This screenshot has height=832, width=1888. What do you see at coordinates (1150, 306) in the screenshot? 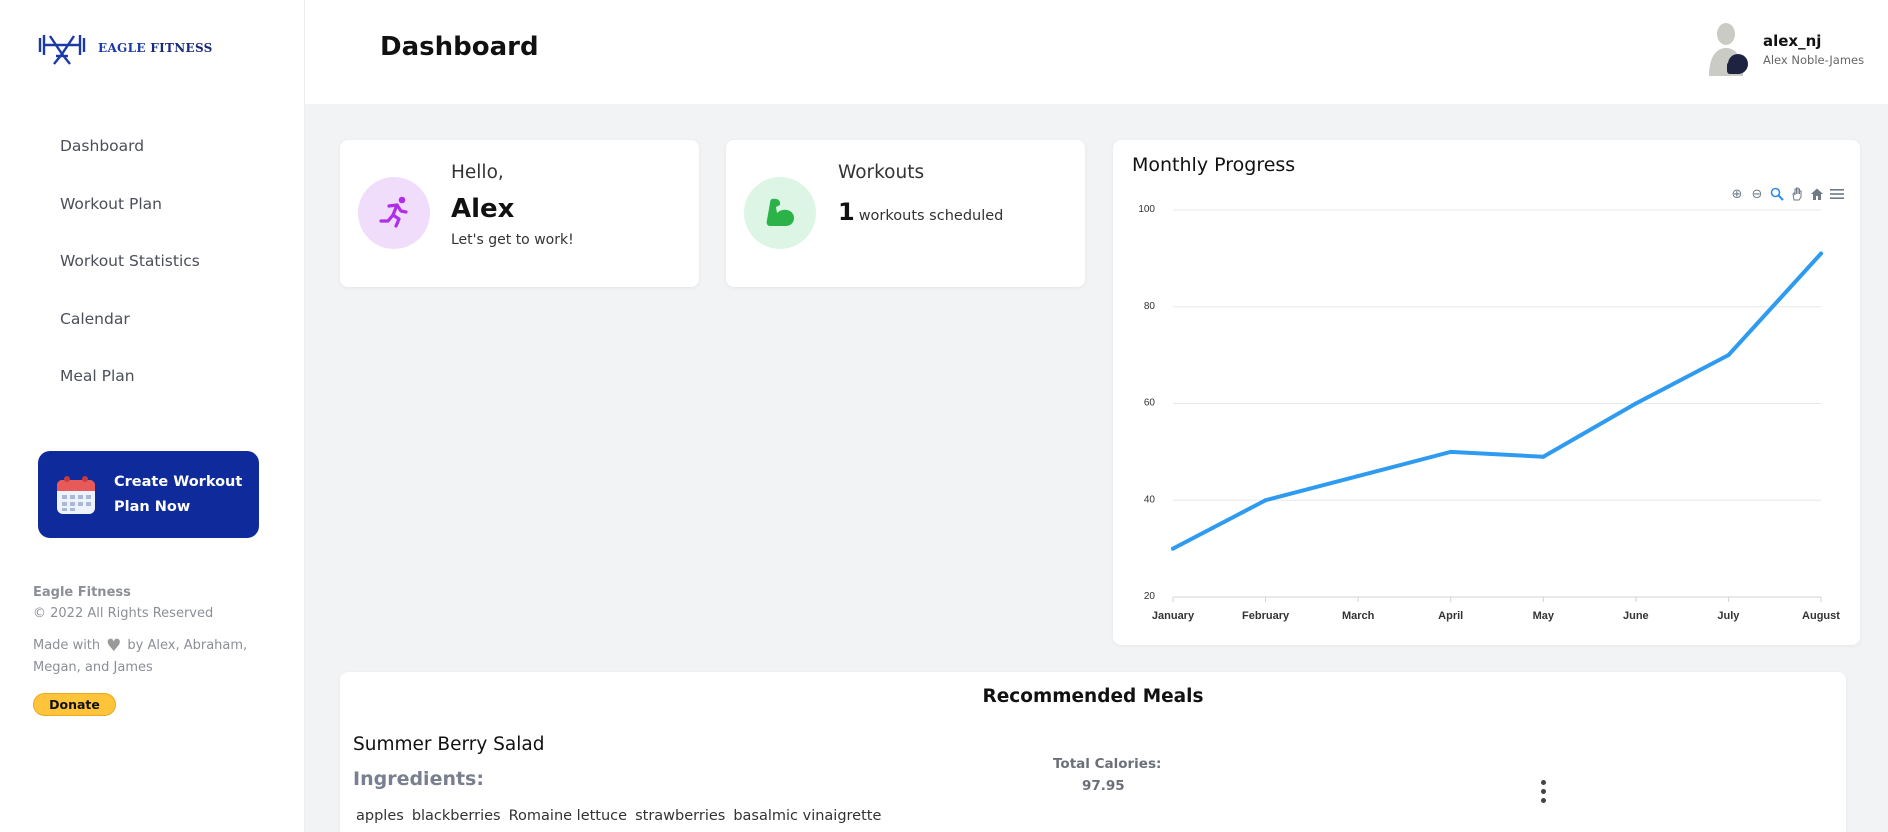
I see `y-tick-label: 80` at bounding box center [1150, 306].